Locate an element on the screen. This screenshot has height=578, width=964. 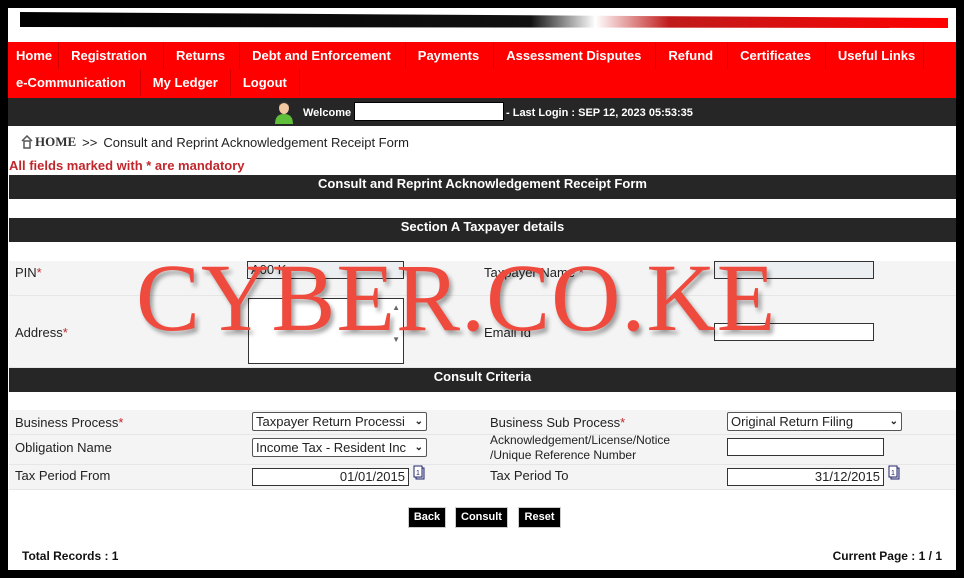
obligation-value: Income Tax - Resident Inc is located at coordinates (331, 447).